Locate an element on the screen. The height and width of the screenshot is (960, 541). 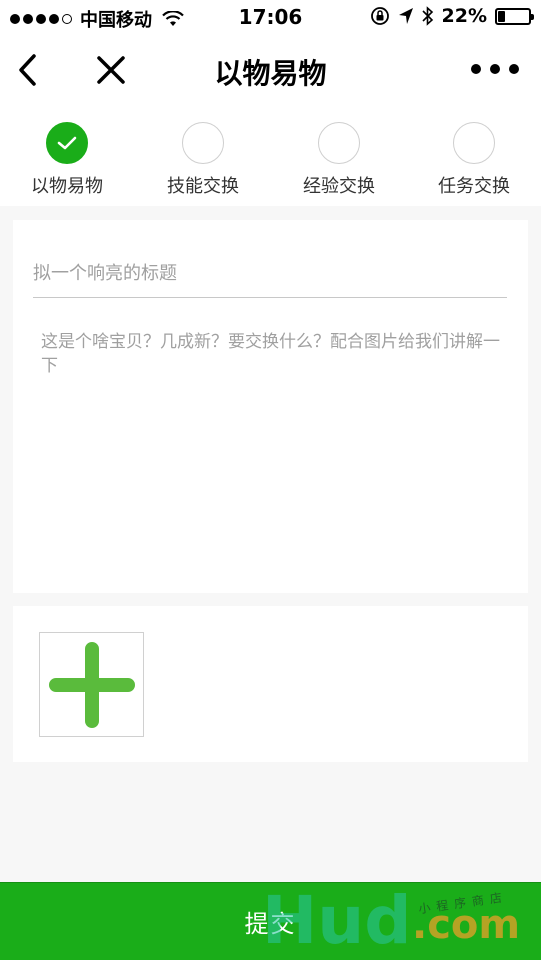
battery-fill is located at coordinates (501, 16).